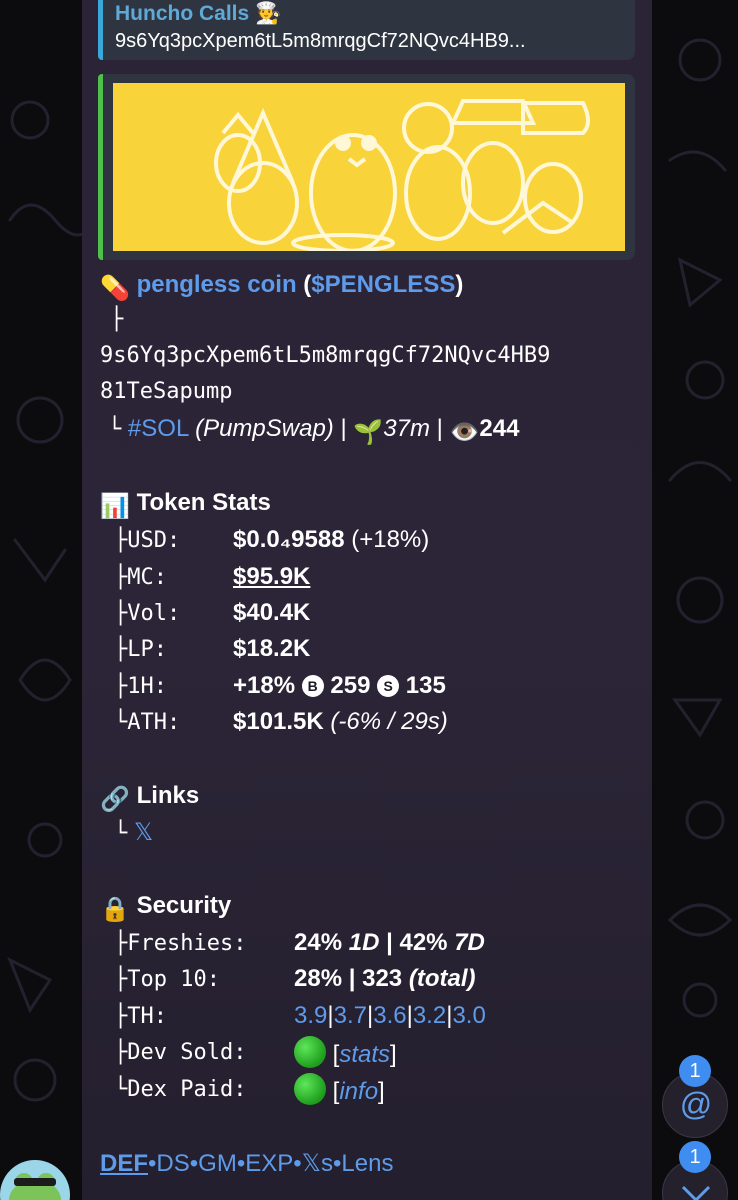 The image size is (738, 1200). What do you see at coordinates (217, 1163) in the screenshot?
I see `gm-link: GM` at bounding box center [217, 1163].